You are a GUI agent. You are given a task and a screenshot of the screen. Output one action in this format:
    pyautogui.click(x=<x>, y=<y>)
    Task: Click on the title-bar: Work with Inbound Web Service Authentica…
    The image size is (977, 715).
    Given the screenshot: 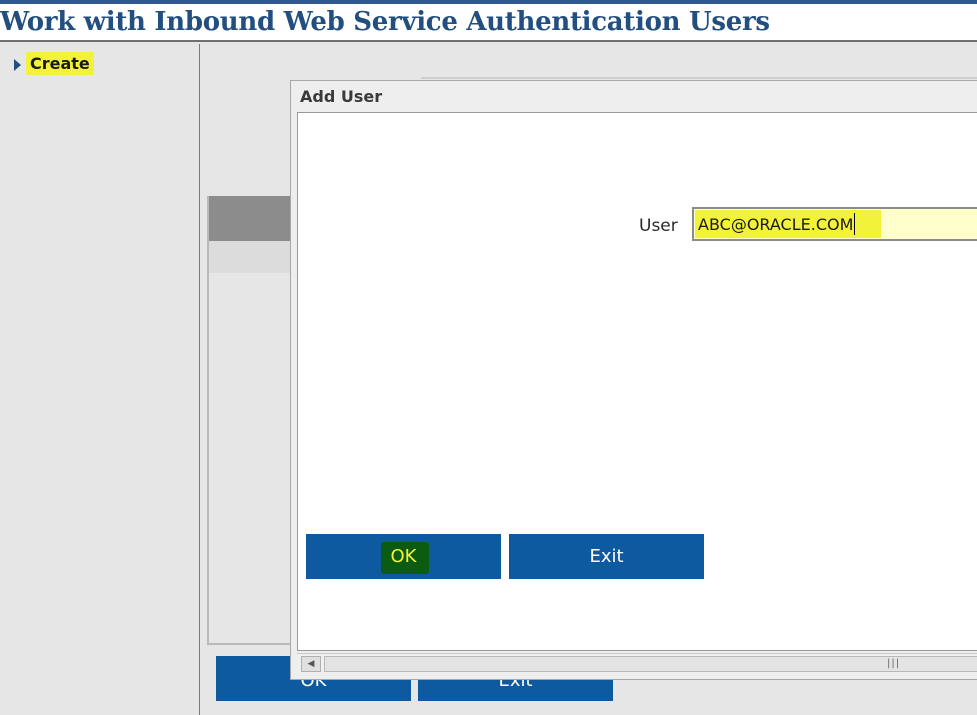 What is the action you would take?
    pyautogui.click(x=488, y=23)
    